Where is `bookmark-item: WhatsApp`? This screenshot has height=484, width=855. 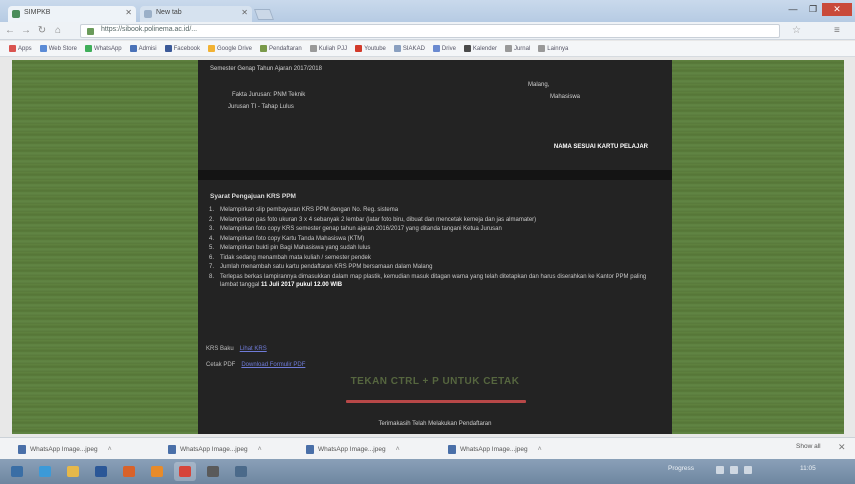
bookmark-item: WhatsApp is located at coordinates (103, 49).